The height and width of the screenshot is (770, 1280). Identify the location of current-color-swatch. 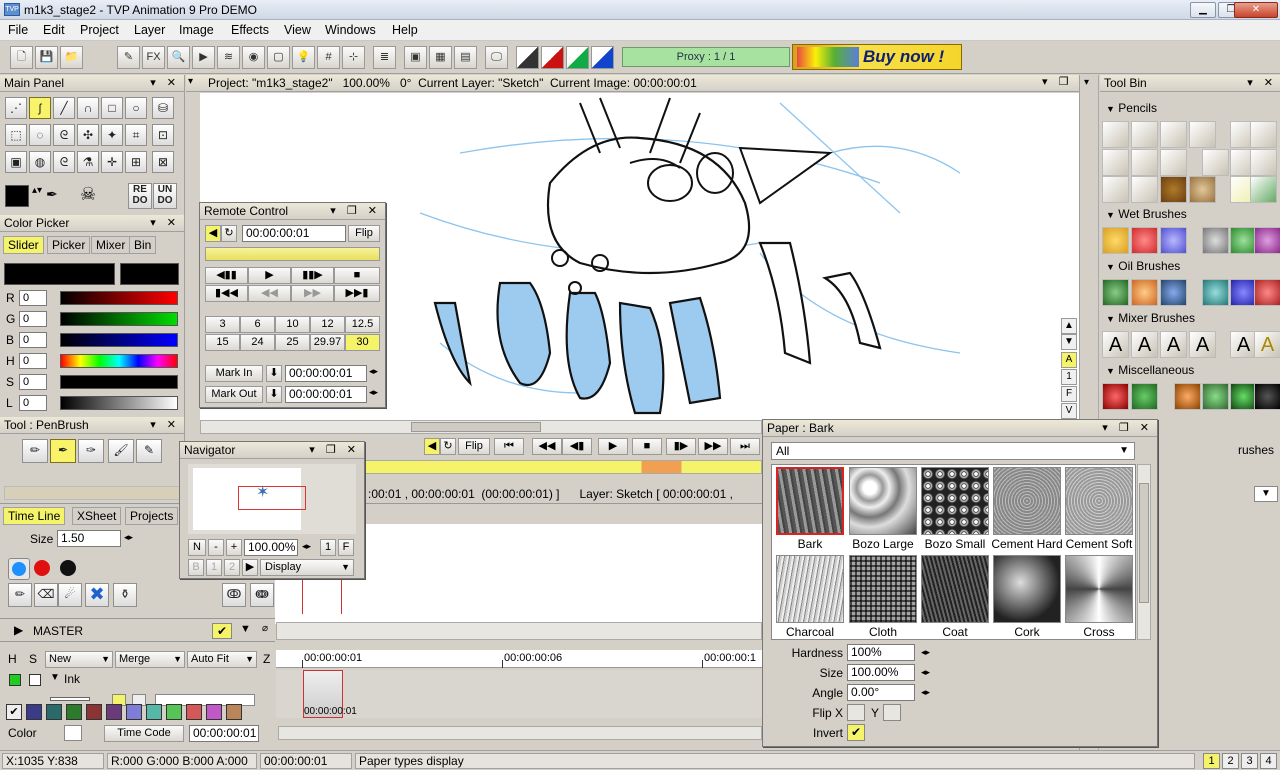
(17, 196).